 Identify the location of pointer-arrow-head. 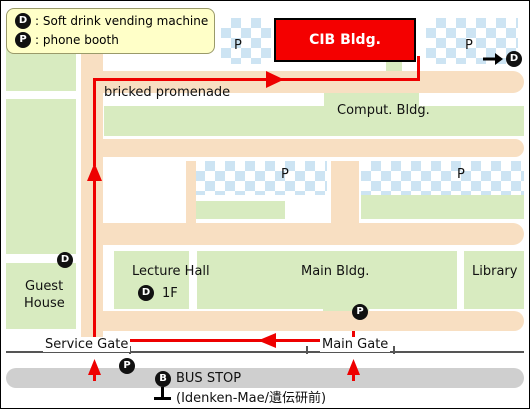
(499, 59).